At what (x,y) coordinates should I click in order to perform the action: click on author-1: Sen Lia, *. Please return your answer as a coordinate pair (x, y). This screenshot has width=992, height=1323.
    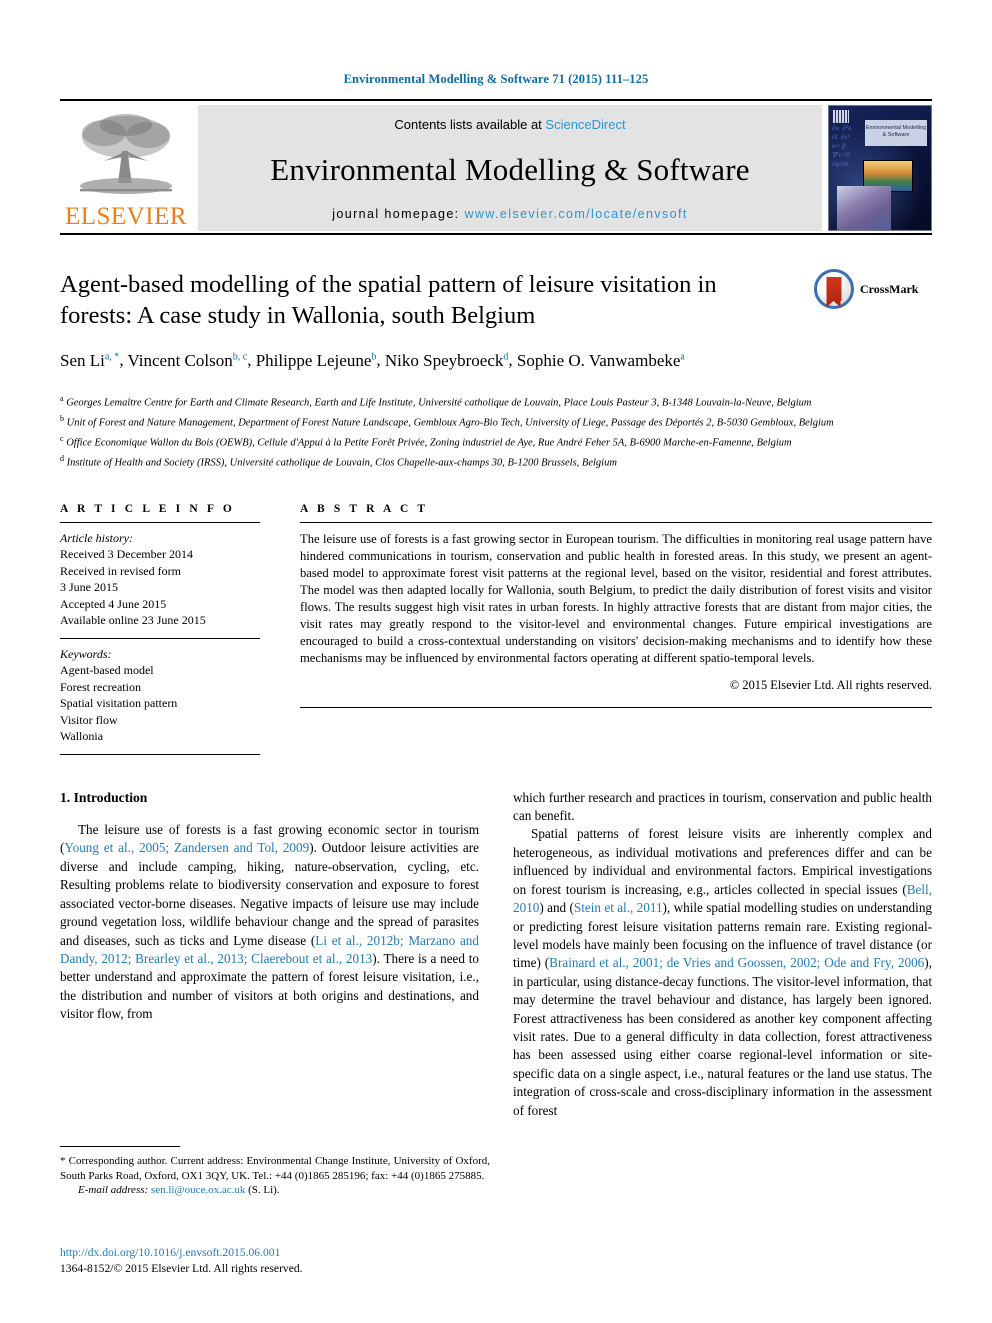
    Looking at the image, I should click on (90, 360).